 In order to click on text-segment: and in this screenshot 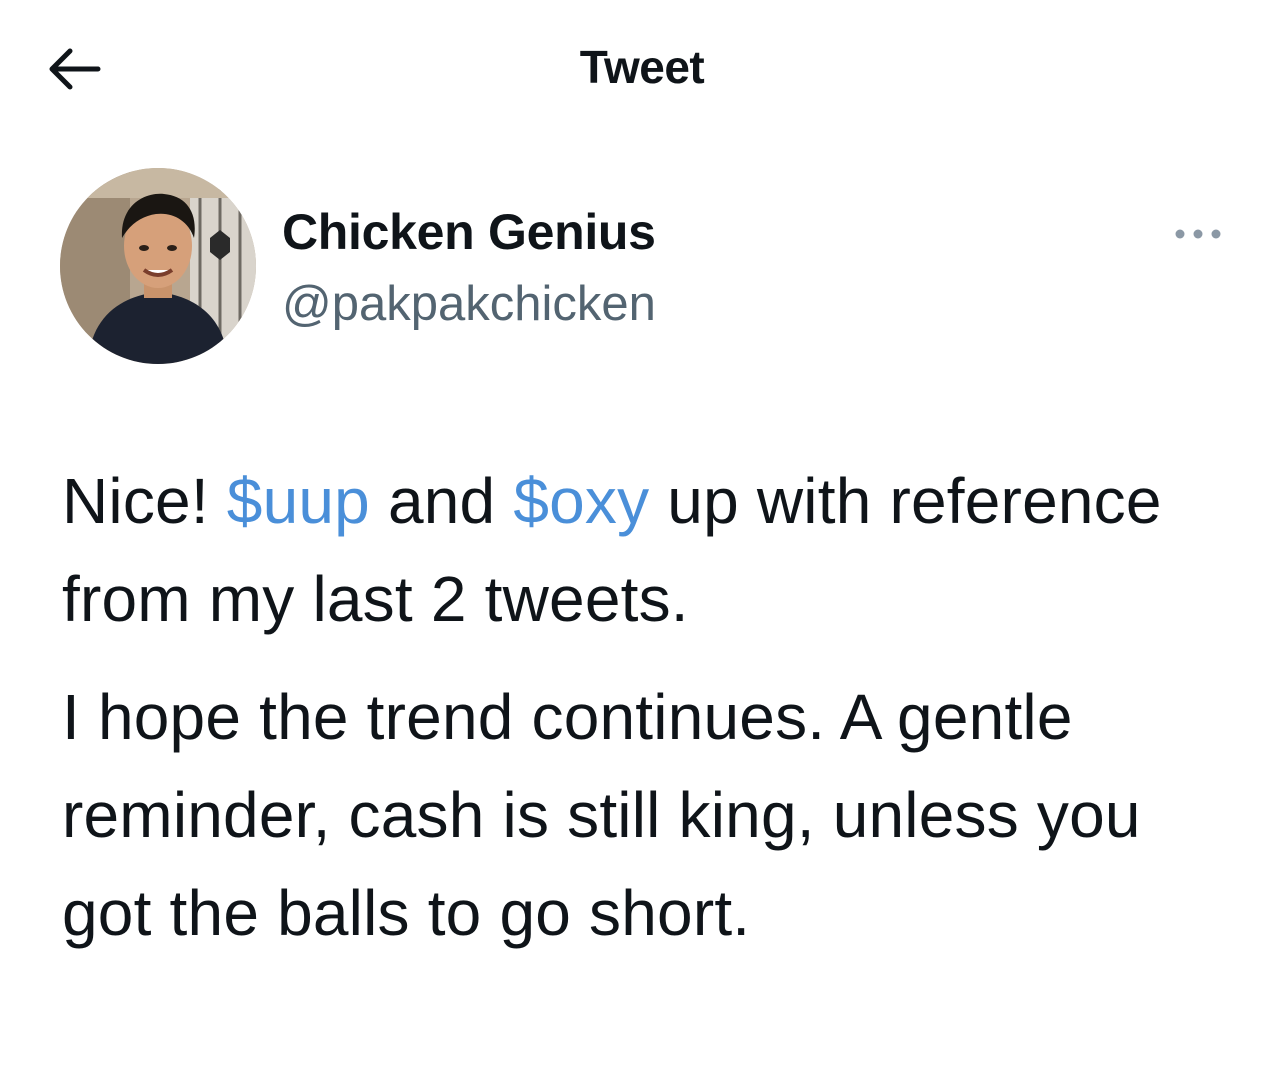, I will do `click(441, 501)`.